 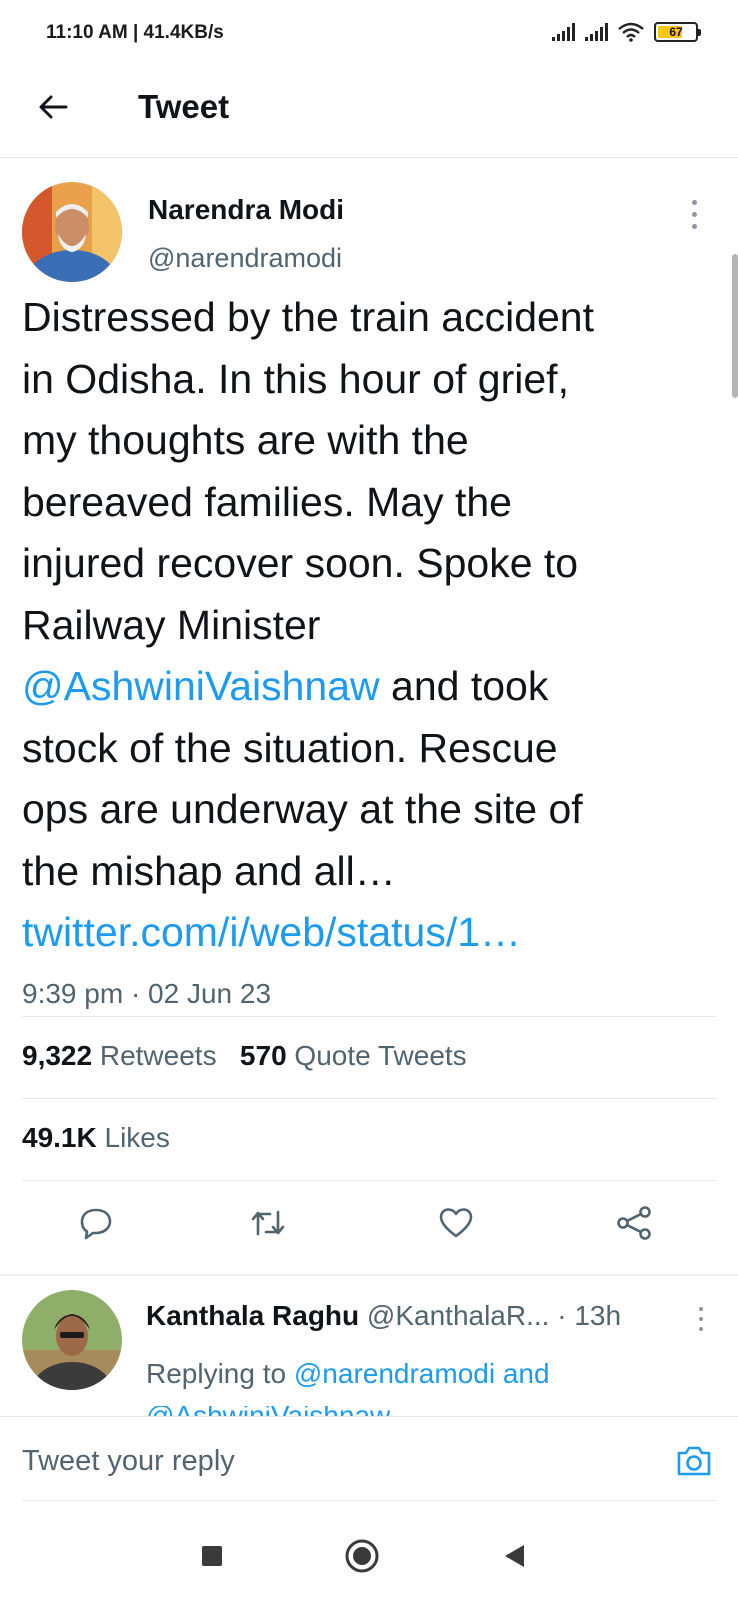 I want to click on tweet-line-mention: @AshwiniVaishnaw and took, so click(x=372, y=687).